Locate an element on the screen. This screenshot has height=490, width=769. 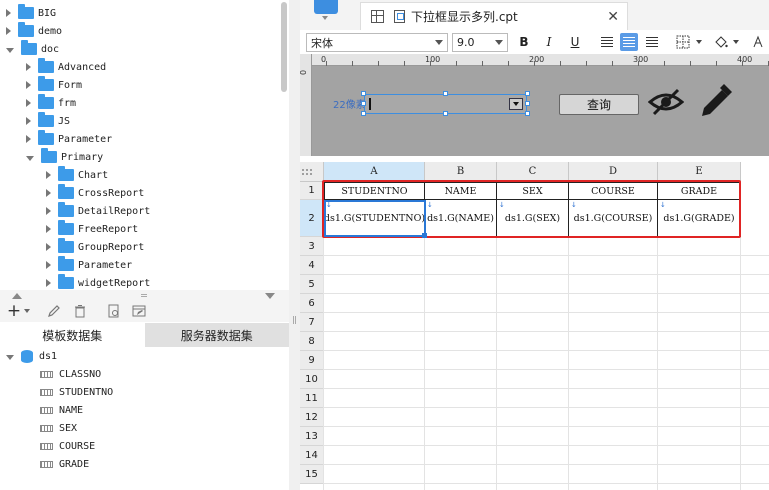
splitter-grip is located at coordinates (144, 295).